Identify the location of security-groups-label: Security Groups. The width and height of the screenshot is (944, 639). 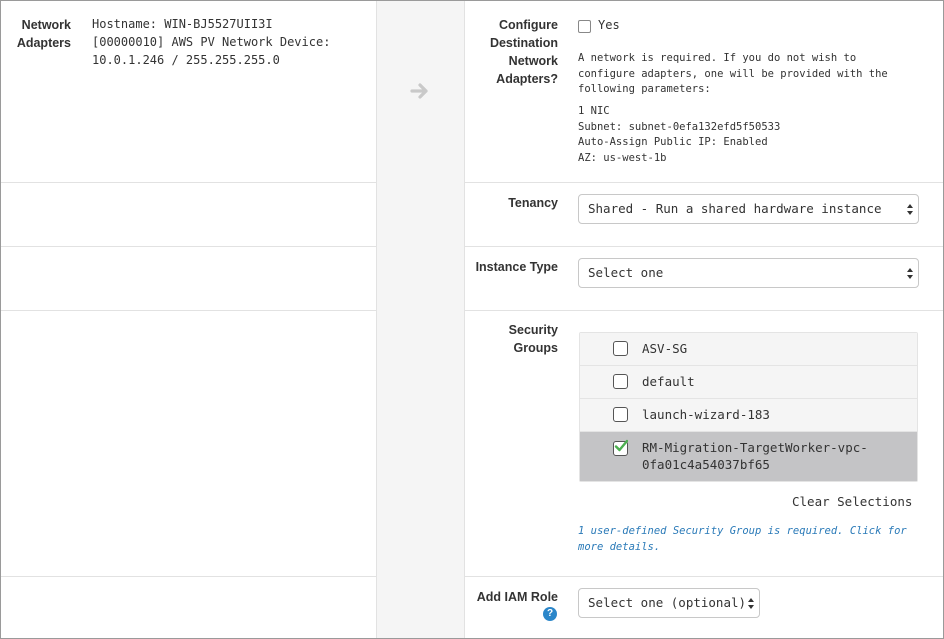
(533, 339).